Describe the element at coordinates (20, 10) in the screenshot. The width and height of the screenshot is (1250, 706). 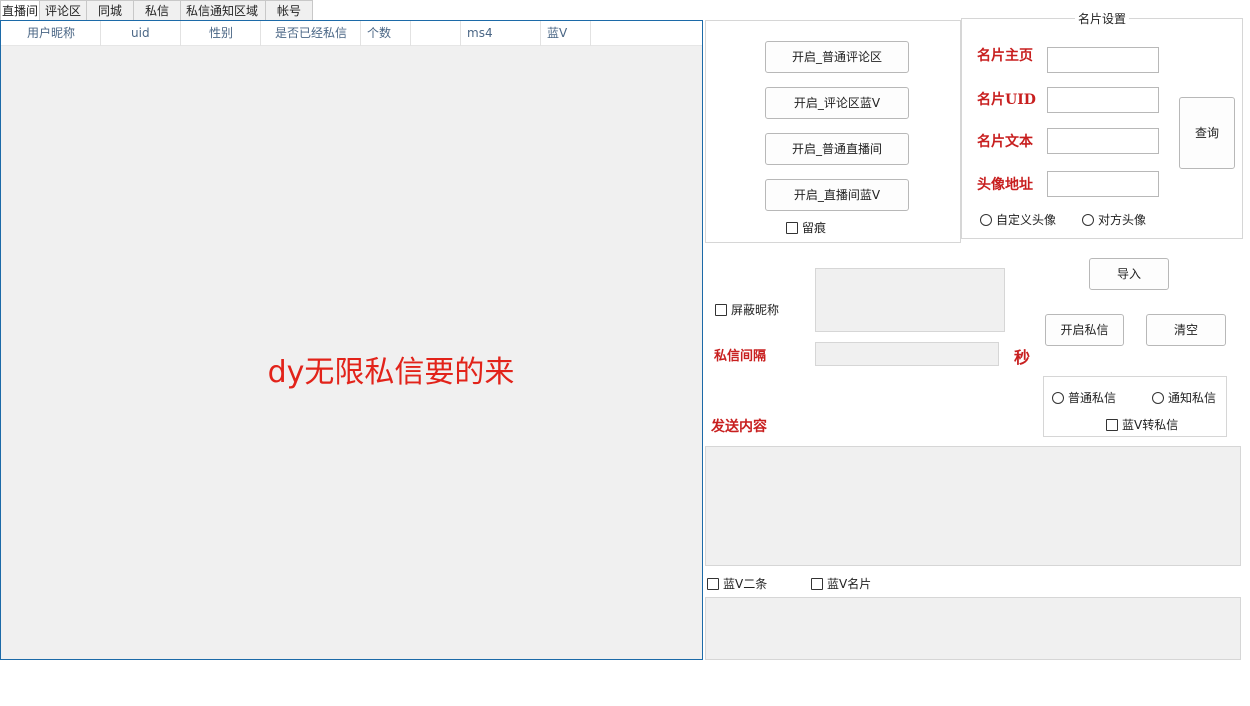
I see `tab-live-room: 直播间` at that location.